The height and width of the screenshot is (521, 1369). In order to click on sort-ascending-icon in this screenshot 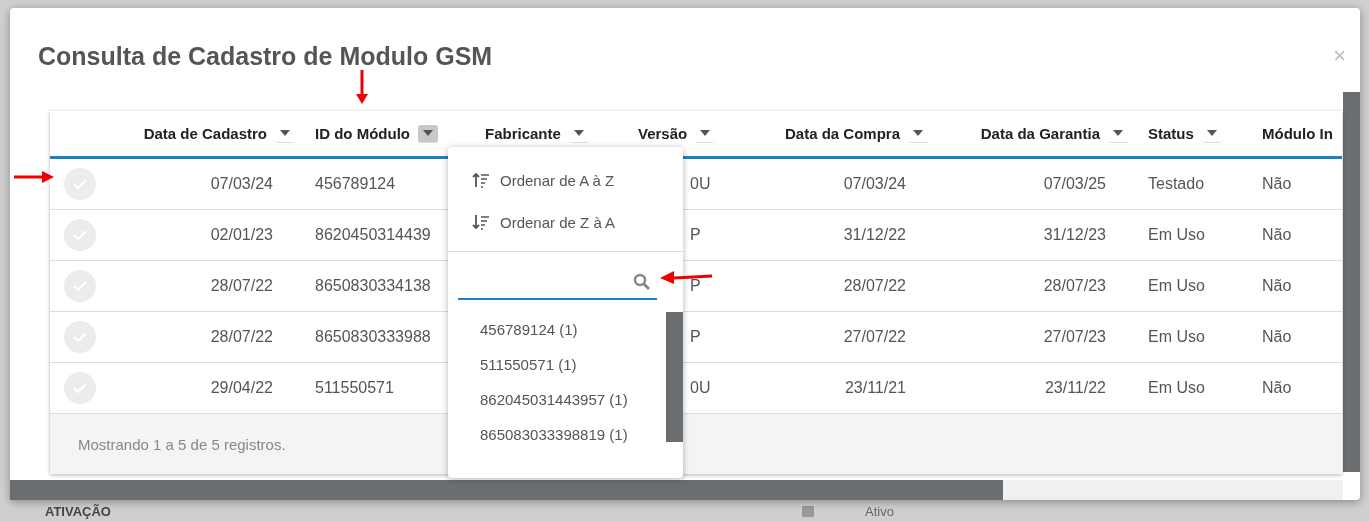, I will do `click(481, 180)`.